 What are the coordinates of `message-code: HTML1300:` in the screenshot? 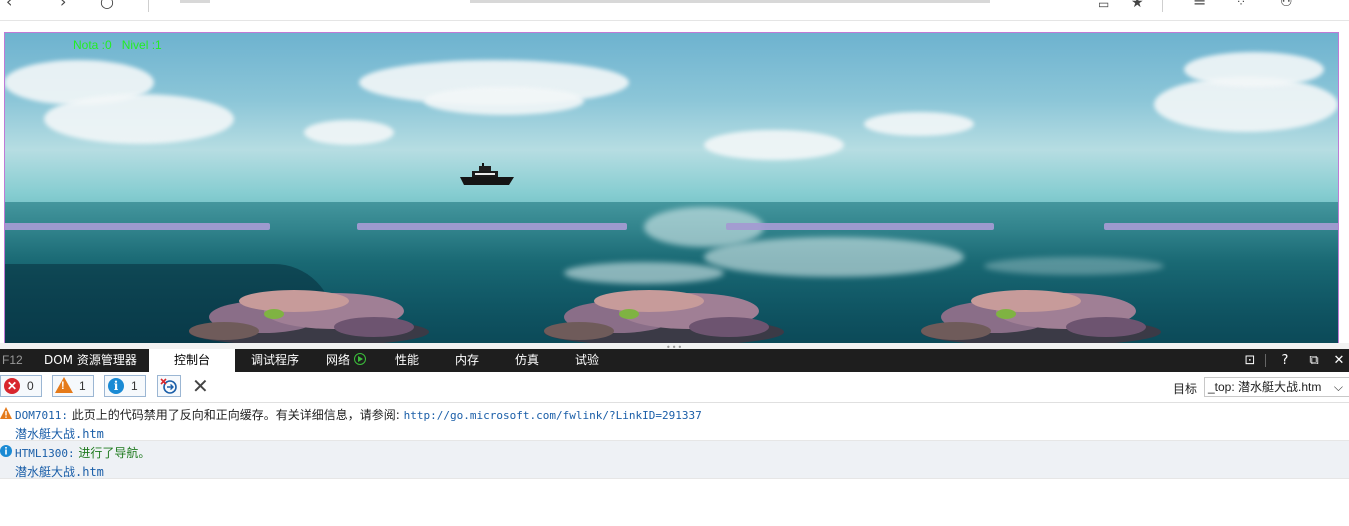 It's located at (45, 453).